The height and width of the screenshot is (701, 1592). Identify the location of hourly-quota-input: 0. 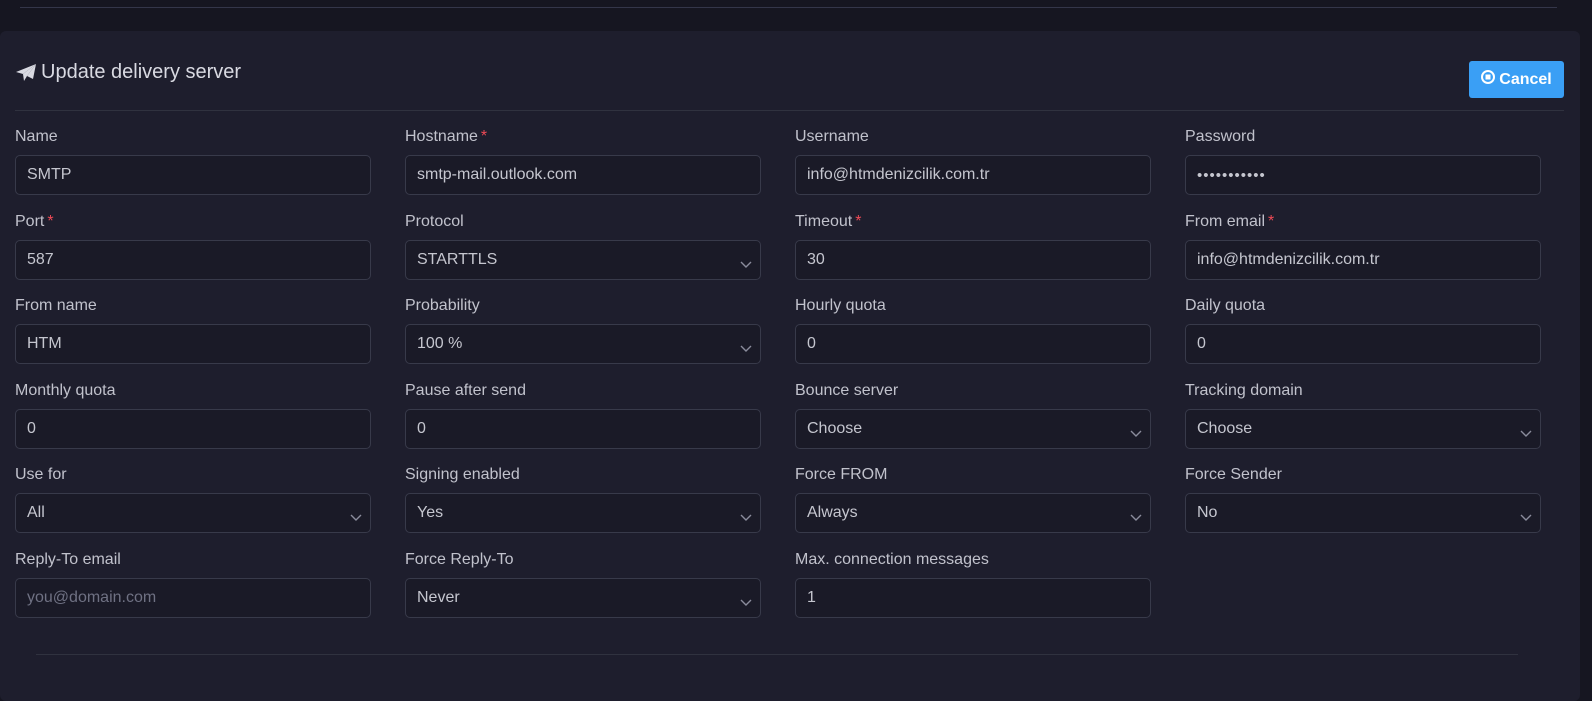
(973, 344).